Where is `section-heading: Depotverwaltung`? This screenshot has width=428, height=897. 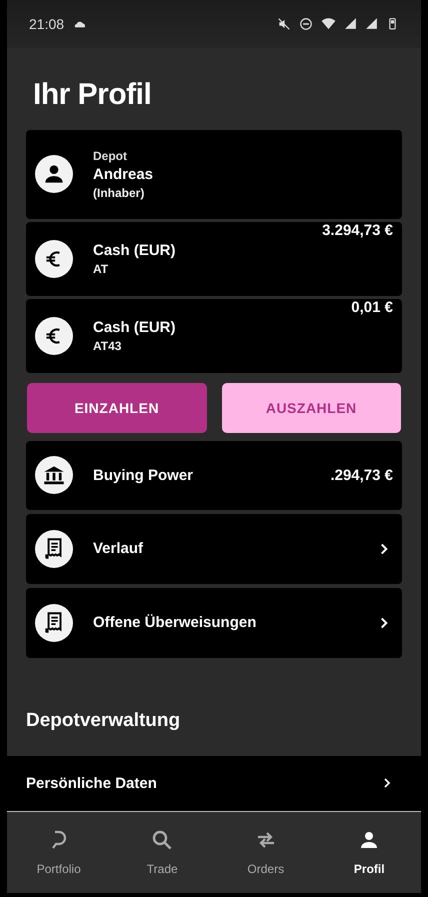
section-heading: Depotverwaltung is located at coordinates (103, 720).